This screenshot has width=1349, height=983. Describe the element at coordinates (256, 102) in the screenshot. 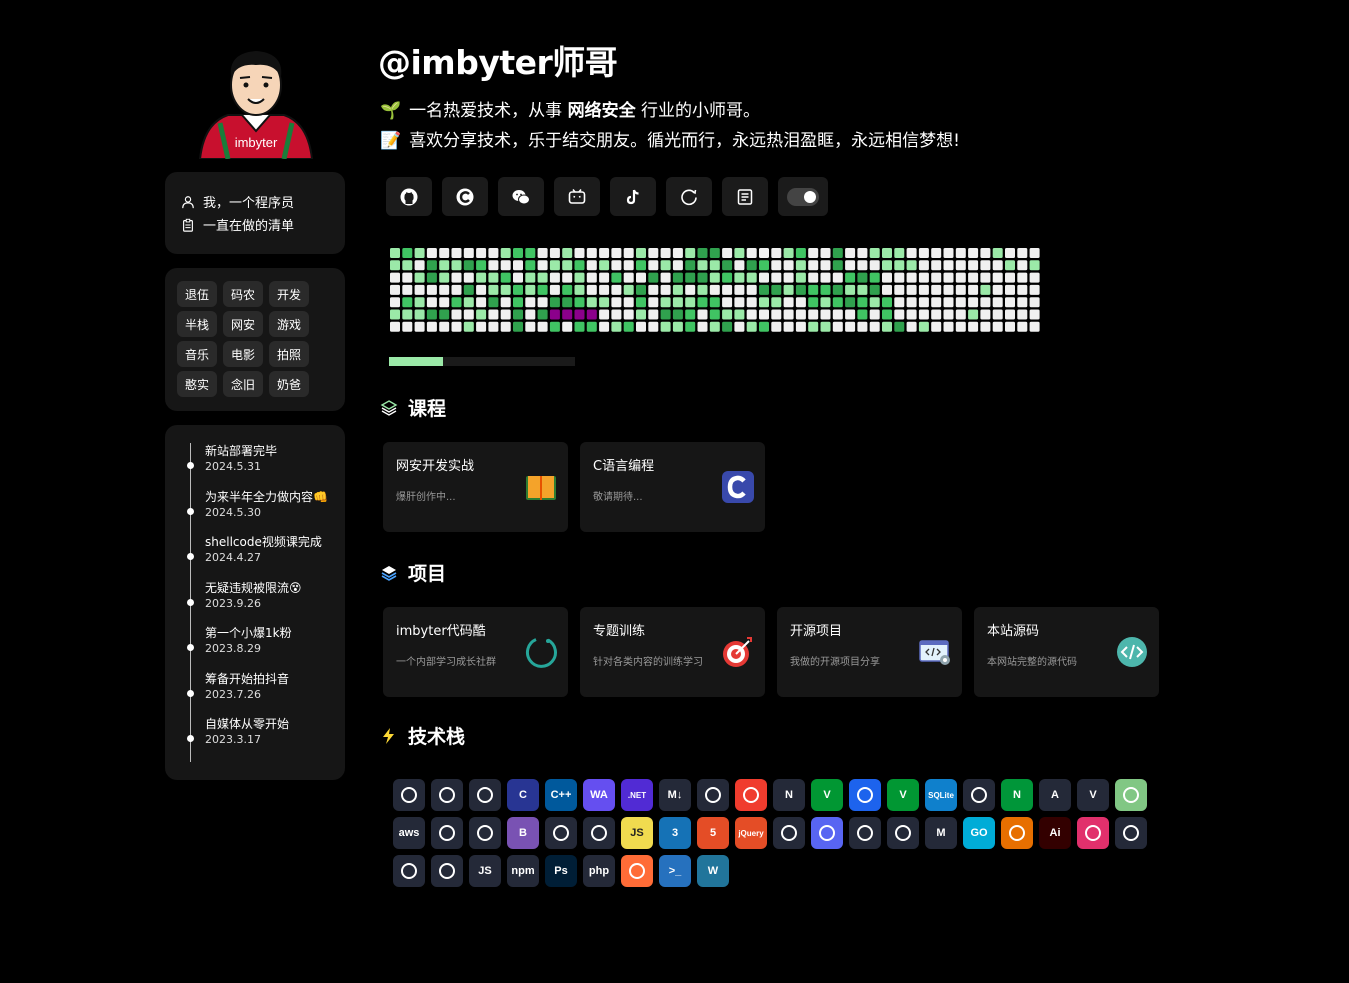

I see `avatar: imbyter` at that location.